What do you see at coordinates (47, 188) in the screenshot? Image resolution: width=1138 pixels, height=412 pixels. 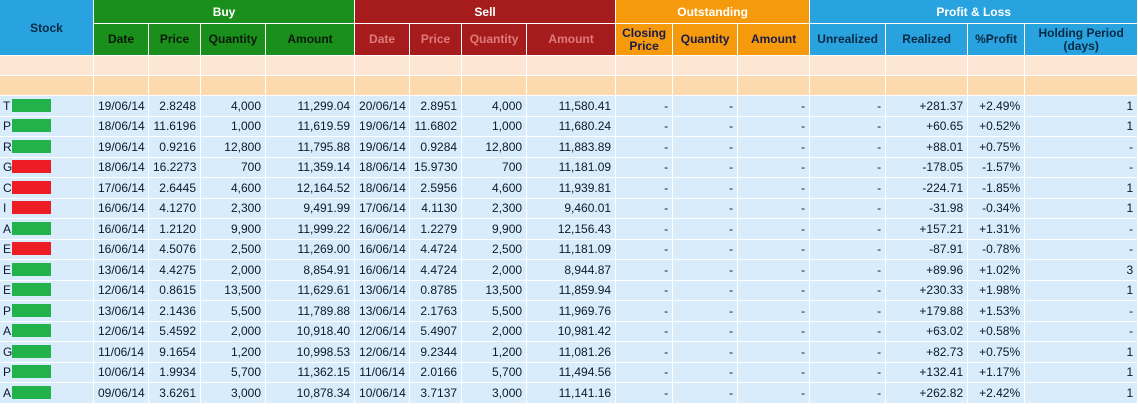 I see `stock-cell: C` at bounding box center [47, 188].